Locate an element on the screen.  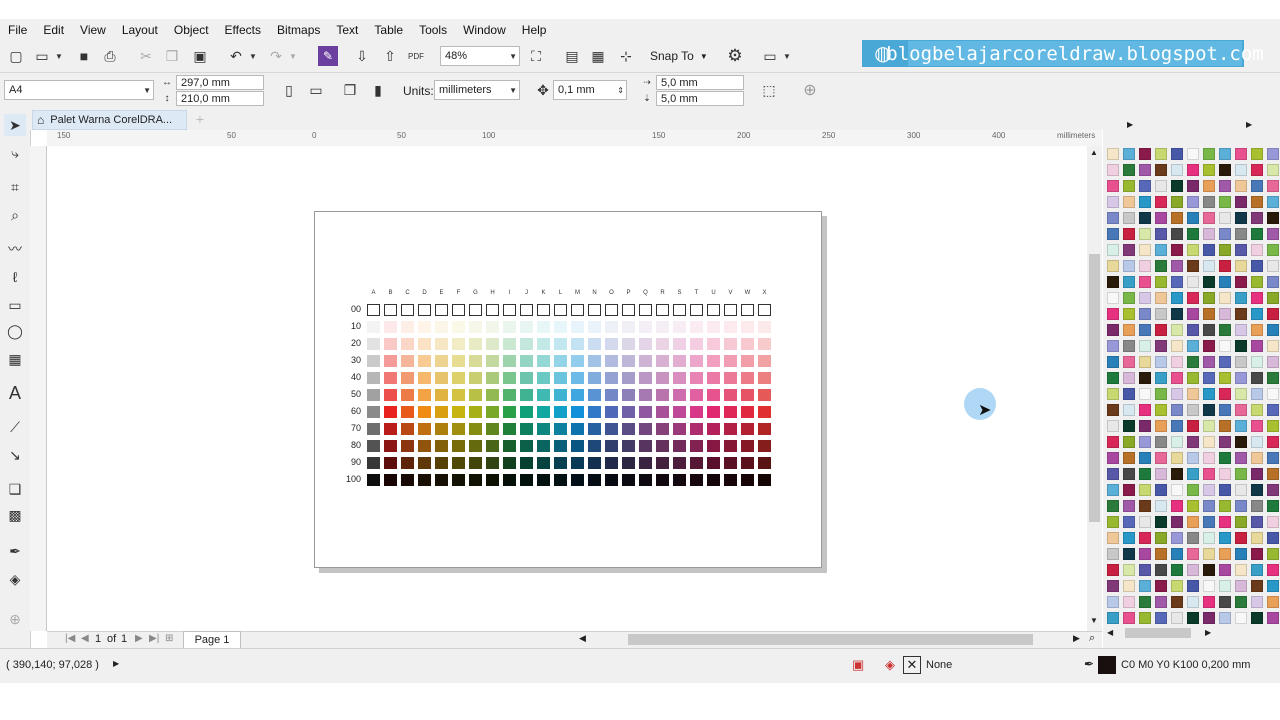
menu-item-table: Table is located at coordinates (388, 30).